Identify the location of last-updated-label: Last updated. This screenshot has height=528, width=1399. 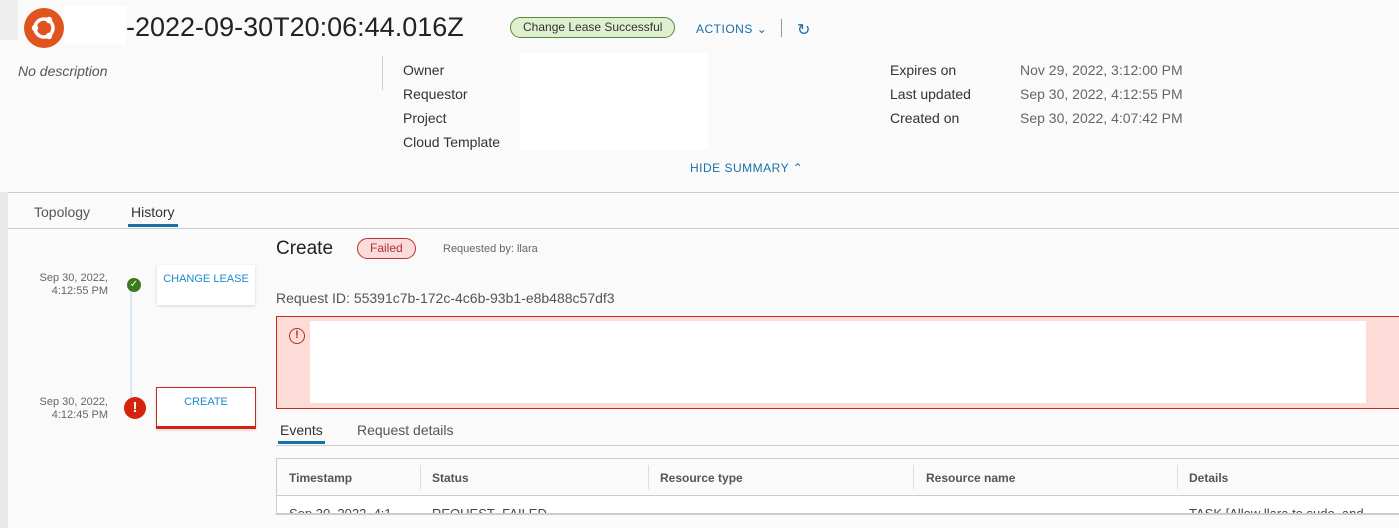
(930, 94).